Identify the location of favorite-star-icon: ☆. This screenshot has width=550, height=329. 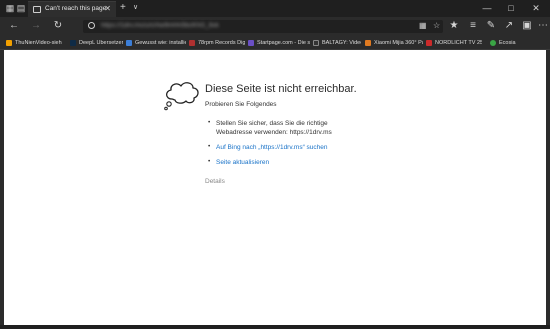
(436, 25).